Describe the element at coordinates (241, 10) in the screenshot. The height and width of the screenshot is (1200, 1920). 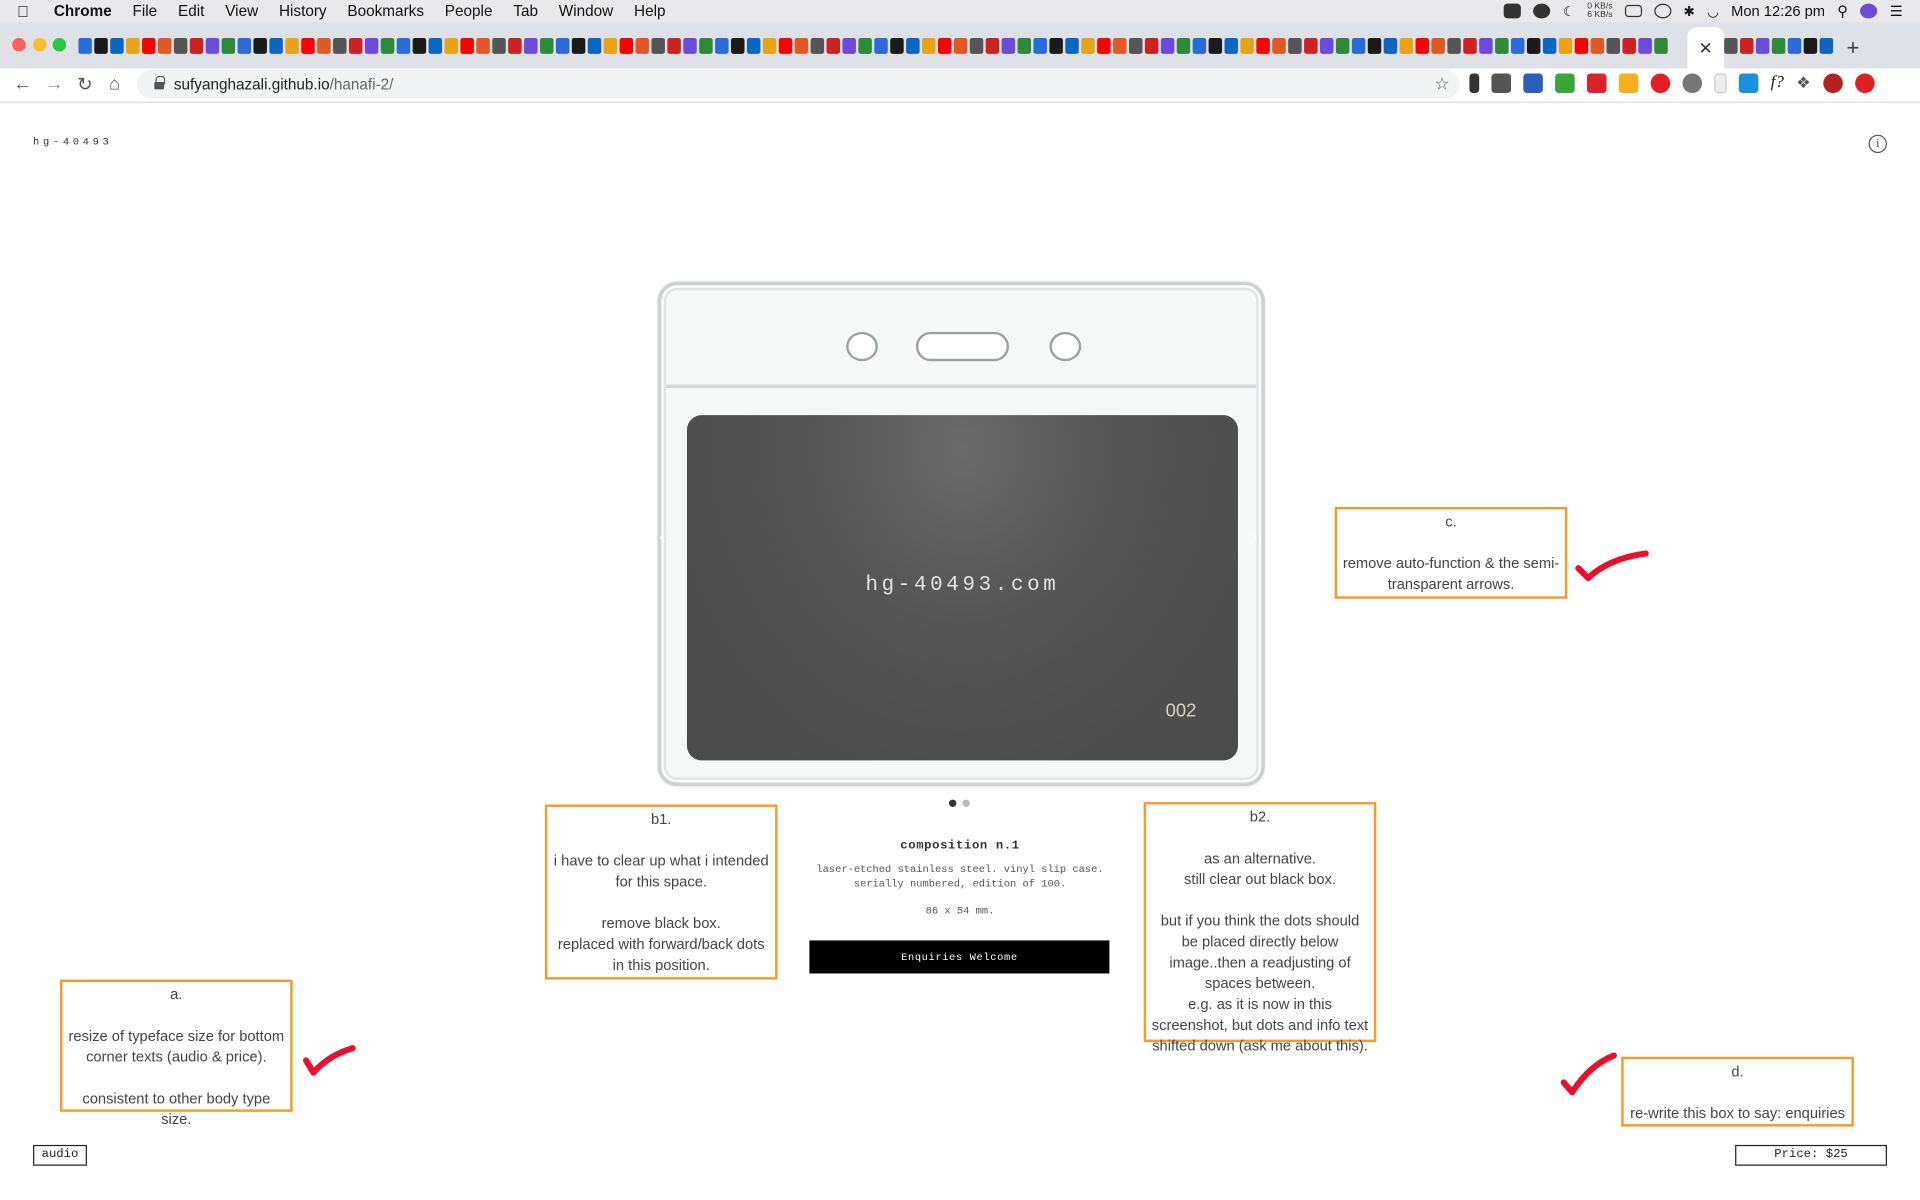
I see `menu-view: View` at that location.